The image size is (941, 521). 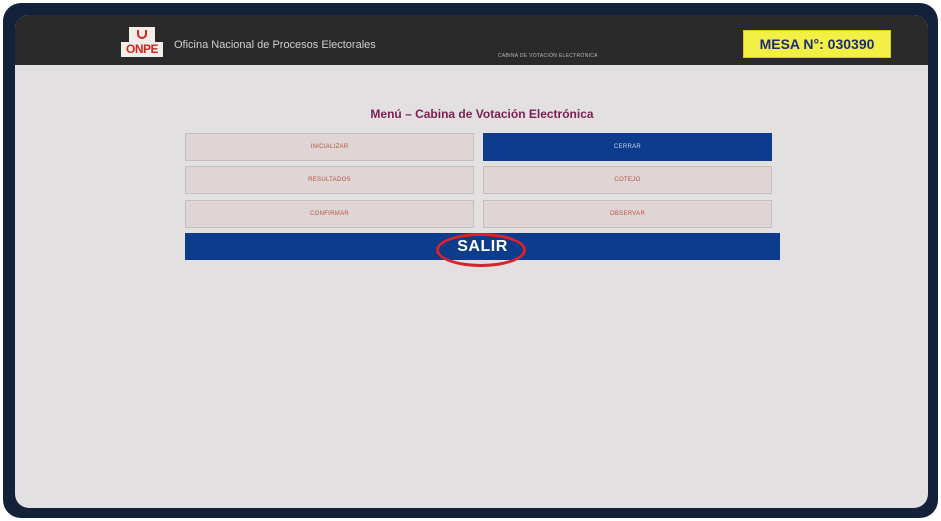 I want to click on salir-button-label: SALIR, so click(x=482, y=246).